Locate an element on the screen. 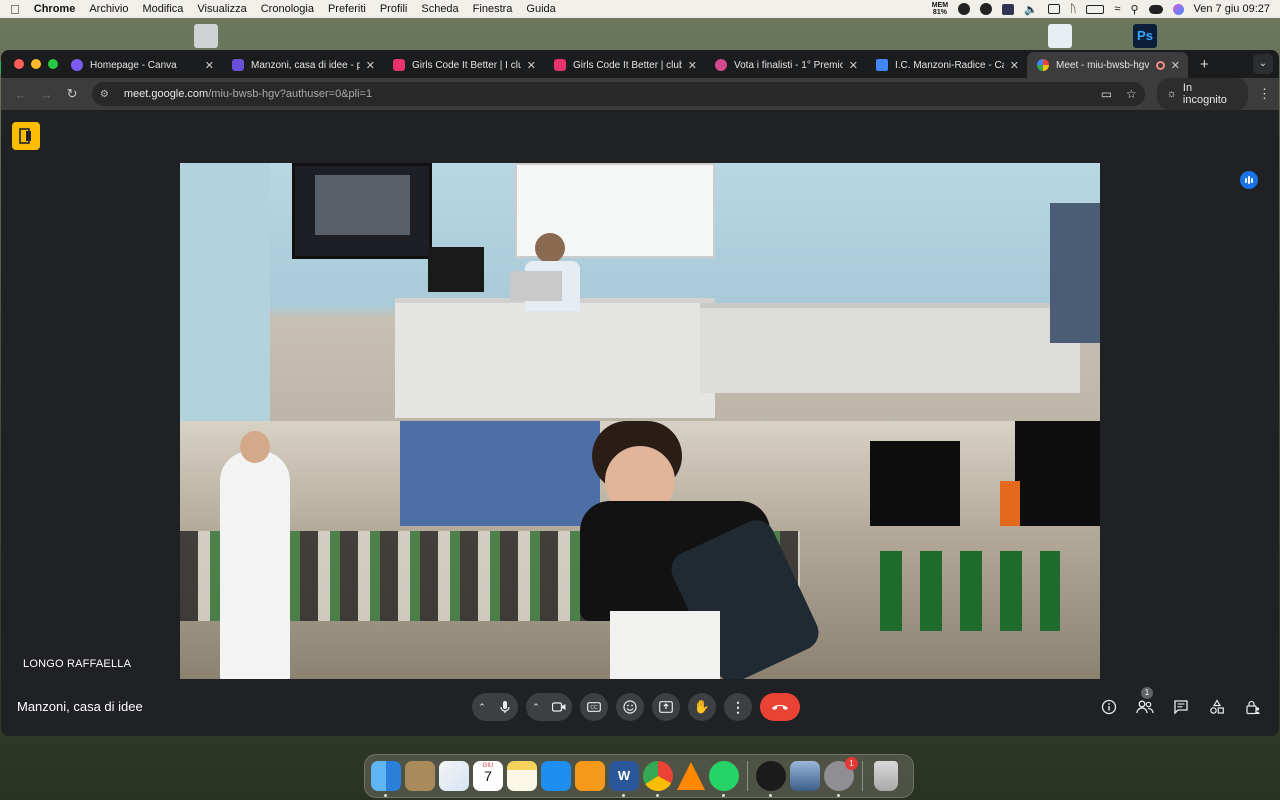 This screenshot has width=1280, height=800. cloud-icon is located at coordinates (1008, 9).